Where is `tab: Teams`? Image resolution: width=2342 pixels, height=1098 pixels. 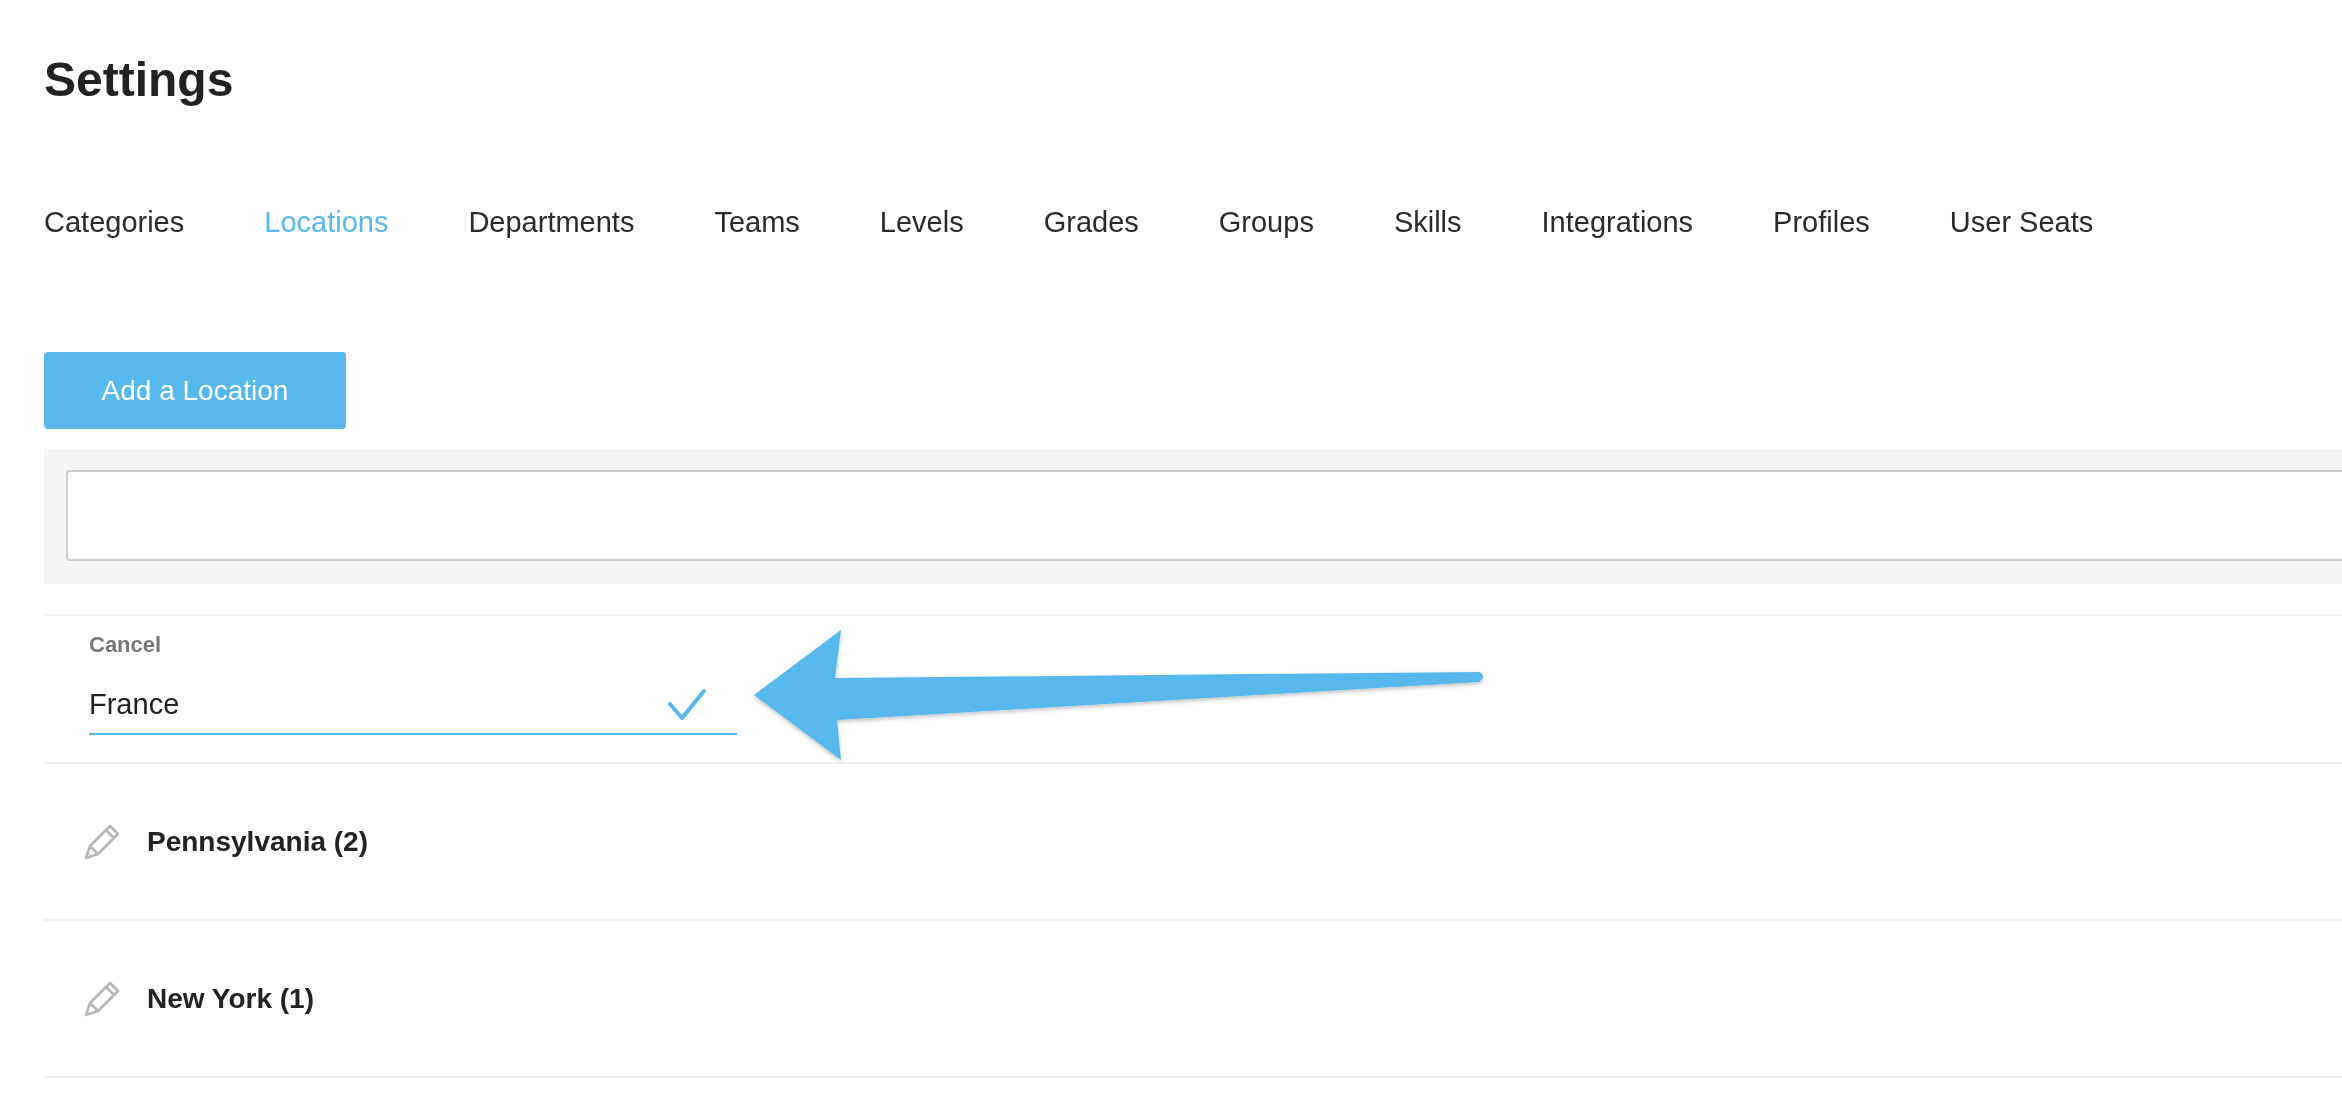
tab: Teams is located at coordinates (757, 222).